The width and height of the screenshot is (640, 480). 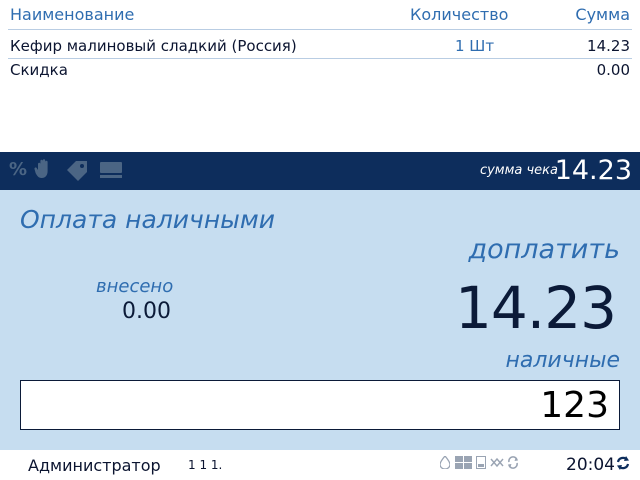 What do you see at coordinates (535, 308) in the screenshot?
I see `amount-due-value: 14.23` at bounding box center [535, 308].